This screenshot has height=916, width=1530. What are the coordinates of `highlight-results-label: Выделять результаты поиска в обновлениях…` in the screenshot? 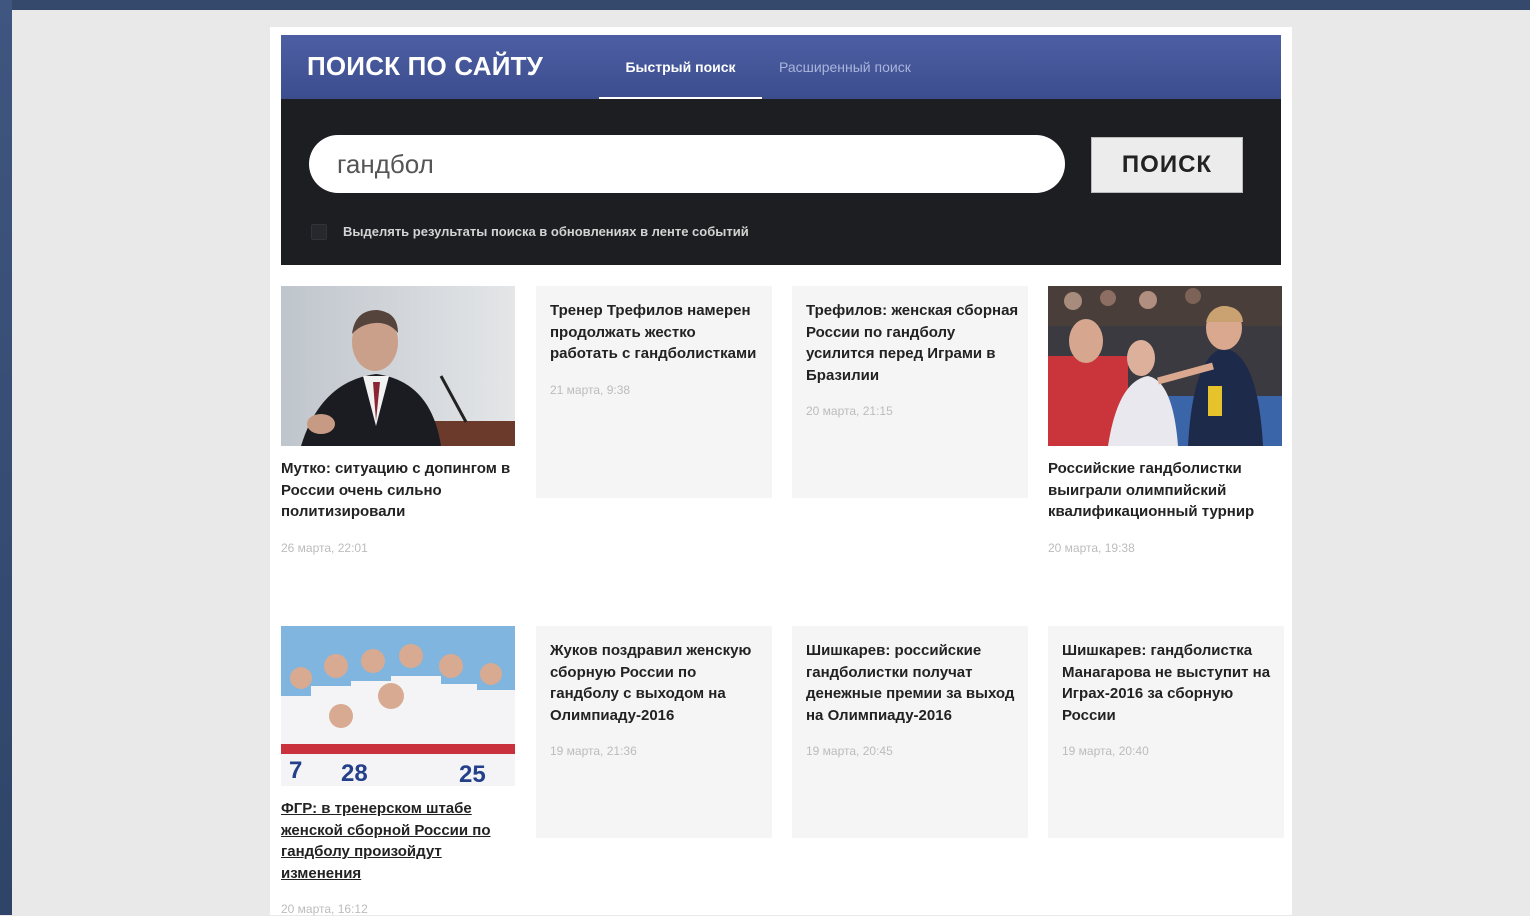 It's located at (546, 231).